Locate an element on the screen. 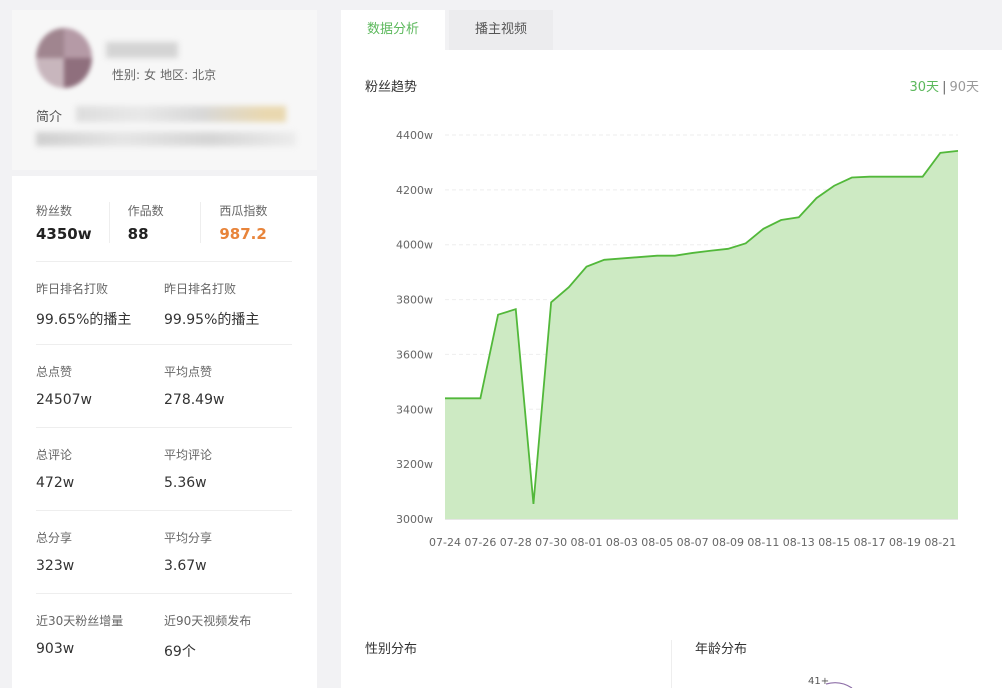 The image size is (1002, 688). y-tick-label: 3600w is located at coordinates (414, 354).